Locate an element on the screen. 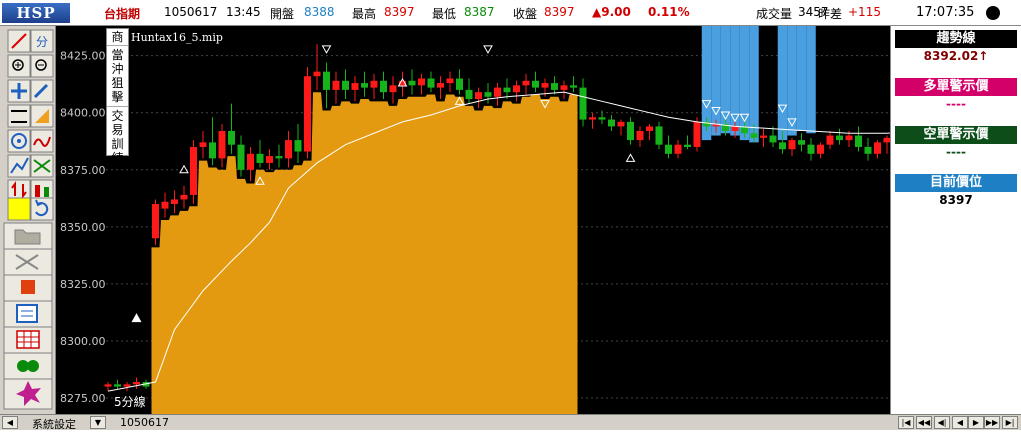 The width and height of the screenshot is (1021, 432). nav-first-icon: |◀ is located at coordinates (906, 422).